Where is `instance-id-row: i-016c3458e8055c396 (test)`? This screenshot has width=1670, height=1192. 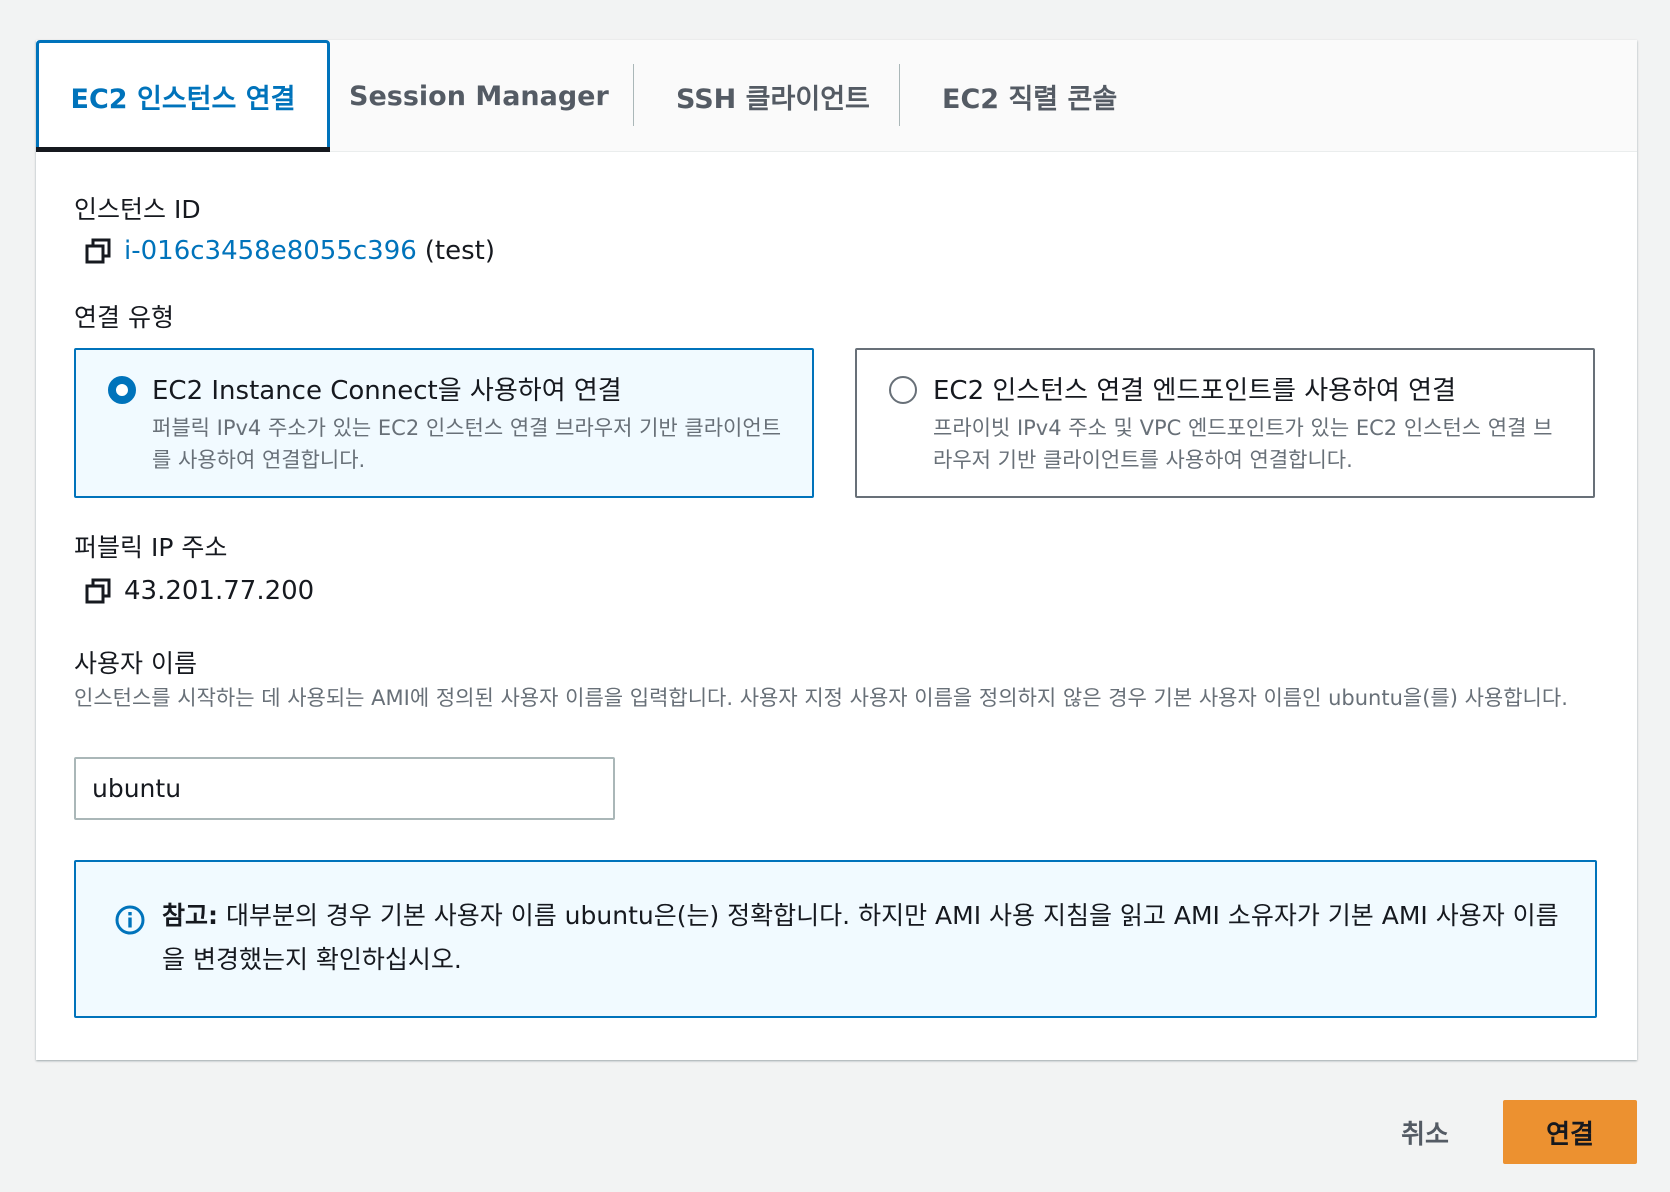
instance-id-row: i-016c3458e8055c396 (test) is located at coordinates (289, 251).